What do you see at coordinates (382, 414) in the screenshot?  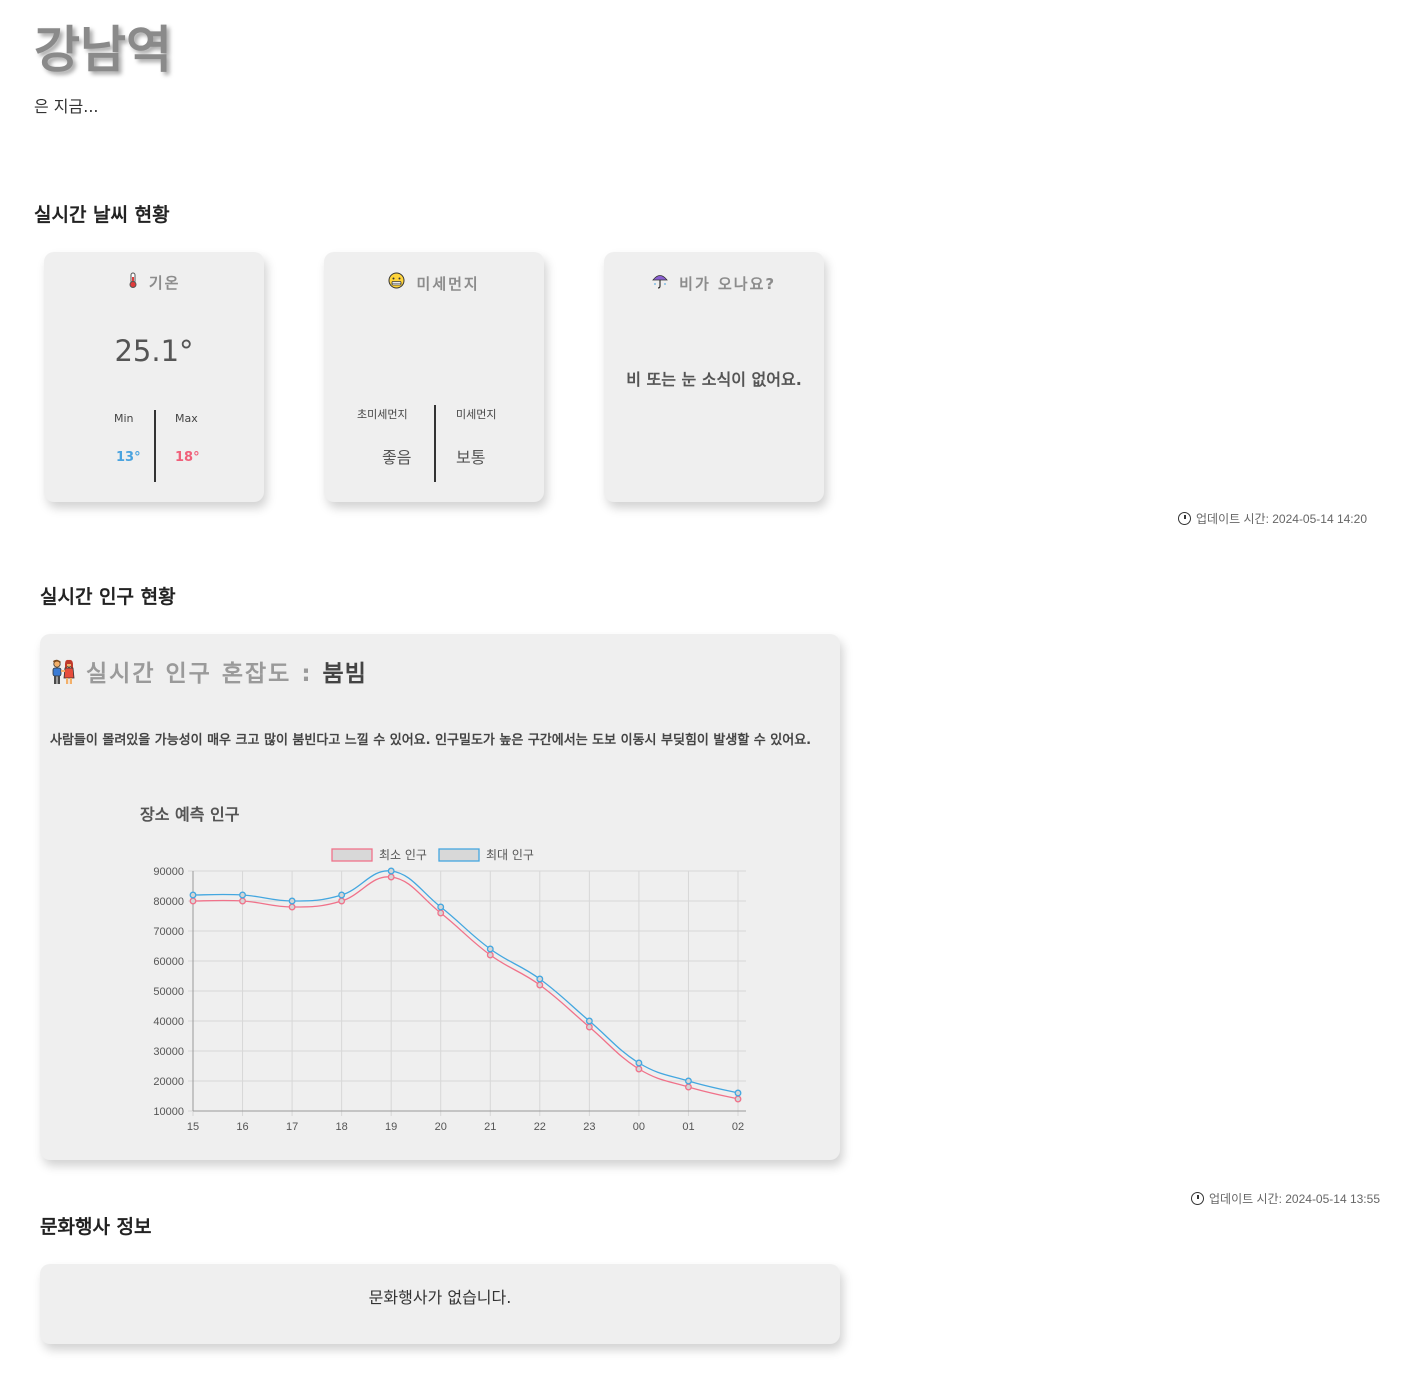 I see `pm25-label: 초미세먼지` at bounding box center [382, 414].